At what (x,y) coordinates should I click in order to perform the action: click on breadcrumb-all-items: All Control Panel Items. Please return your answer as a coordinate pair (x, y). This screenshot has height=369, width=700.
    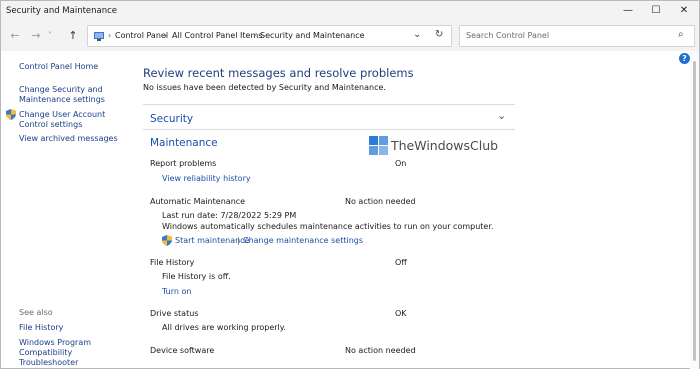
    Looking at the image, I should click on (217, 35).